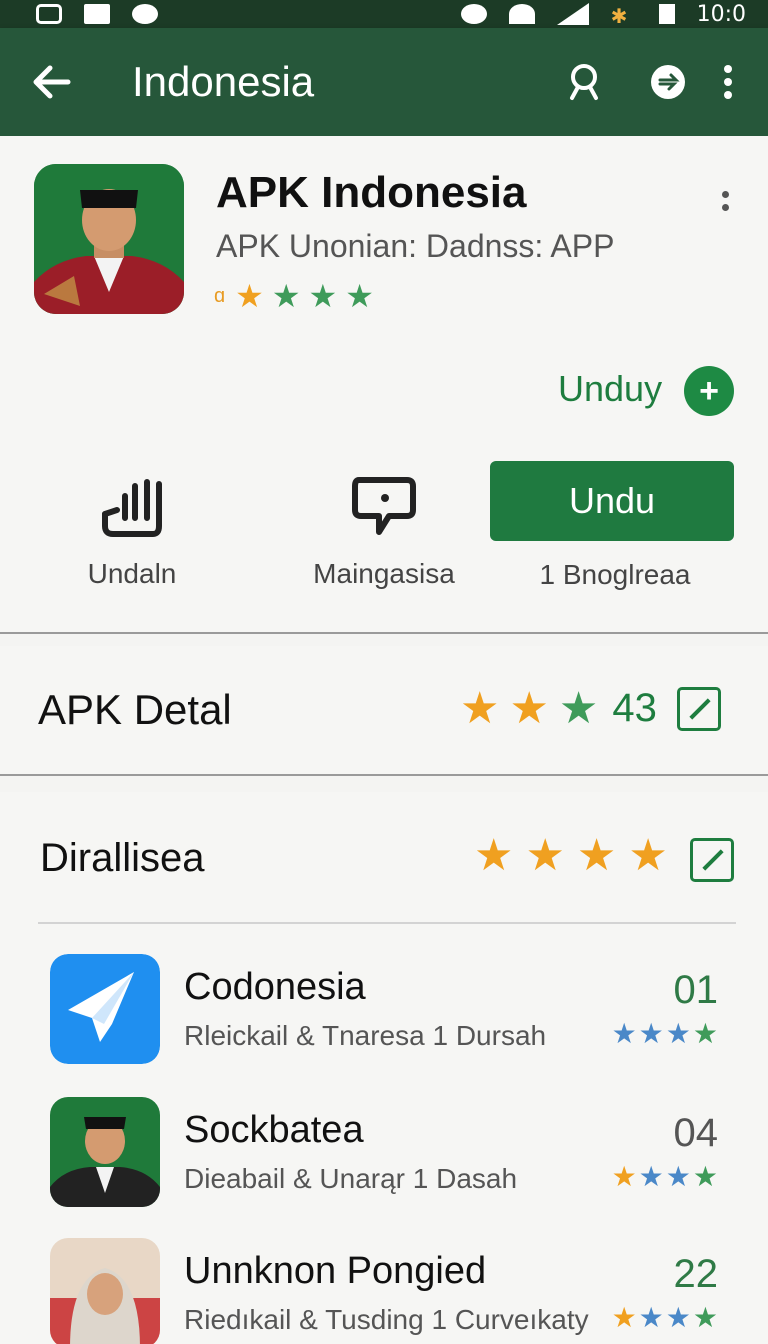  What do you see at coordinates (619, 17) in the screenshot?
I see `notification-icon: ✱` at bounding box center [619, 17].